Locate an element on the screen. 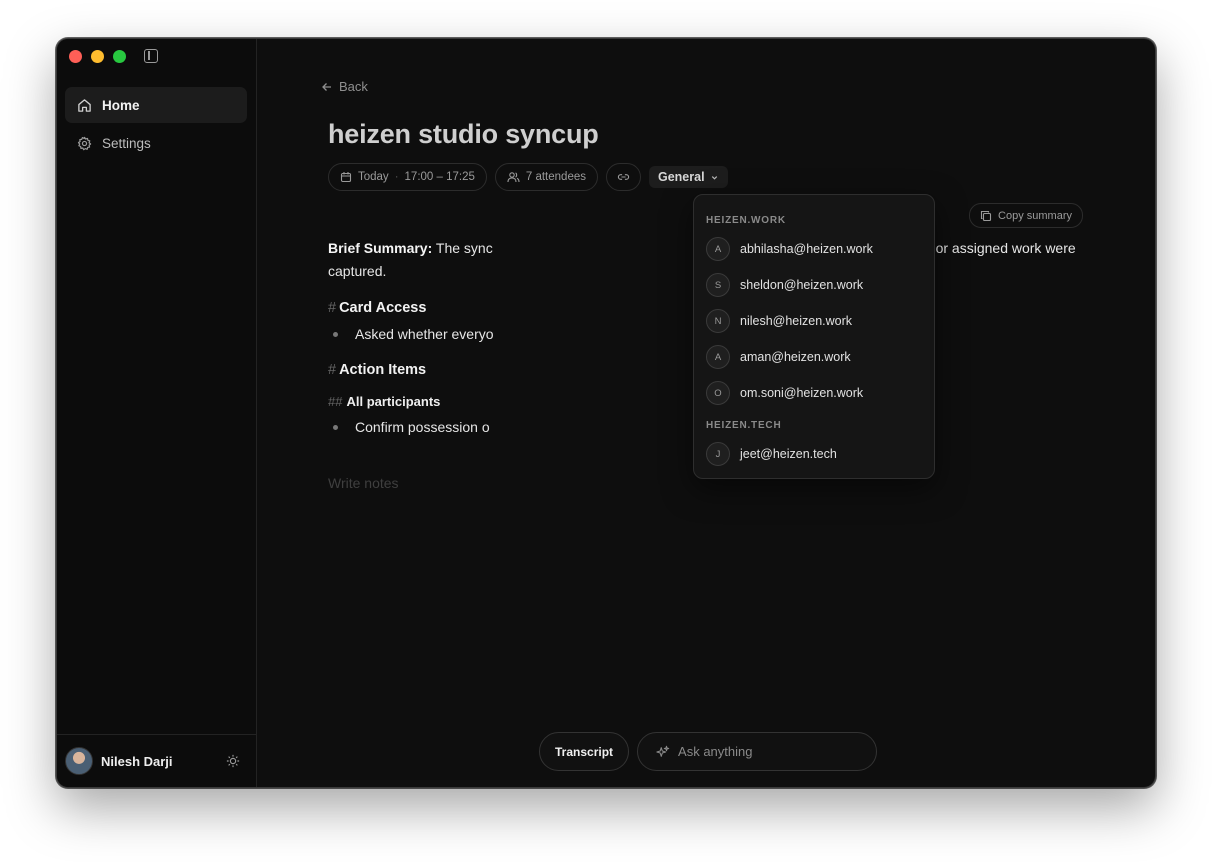 This screenshot has height=862, width=1212. sidebar-item-label: Home is located at coordinates (121, 105).